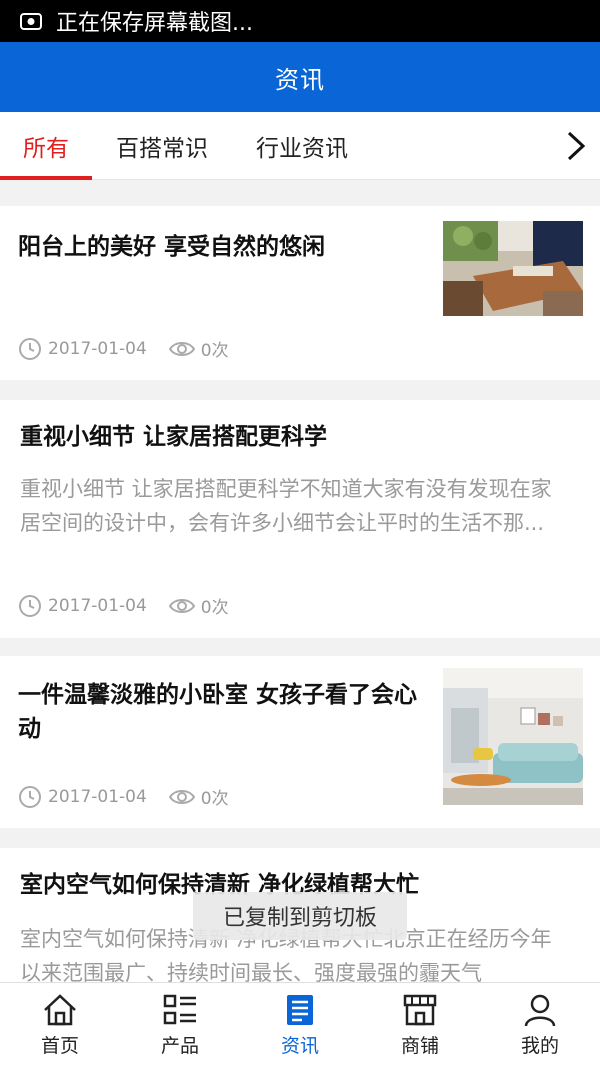 Image resolution: width=600 pixels, height=1067 pixels. I want to click on article-title: 重视小细节 让家居搭配更科学, so click(300, 437).